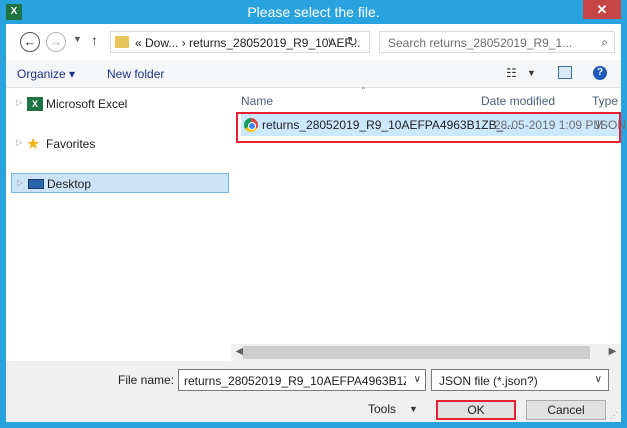  What do you see at coordinates (604, 42) in the screenshot?
I see `search-icon: ⌕` at bounding box center [604, 42].